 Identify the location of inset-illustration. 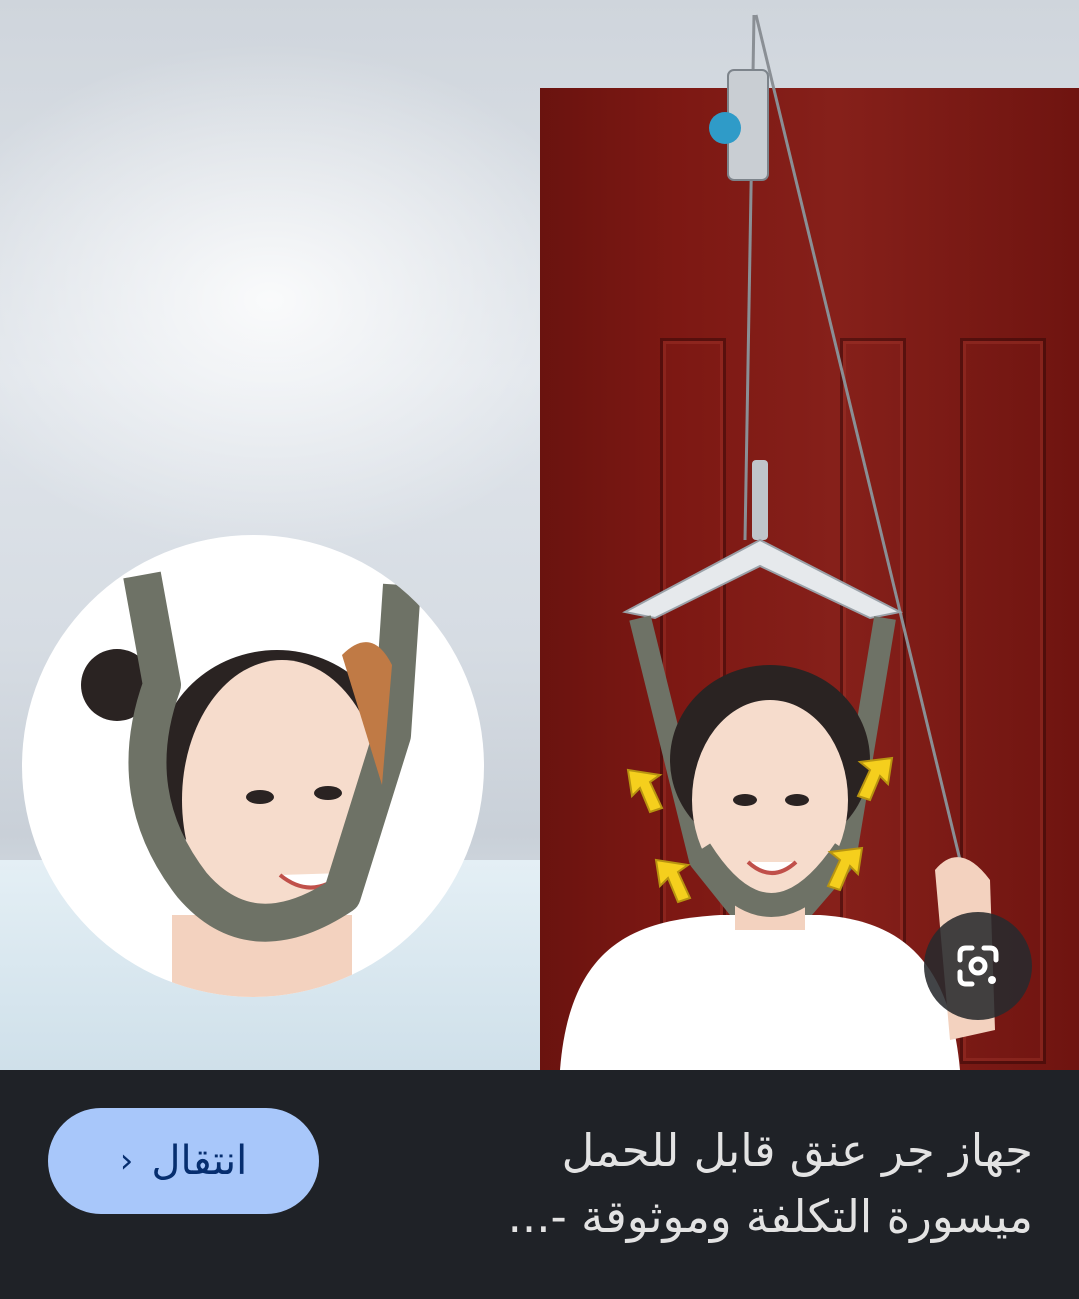
(251, 784).